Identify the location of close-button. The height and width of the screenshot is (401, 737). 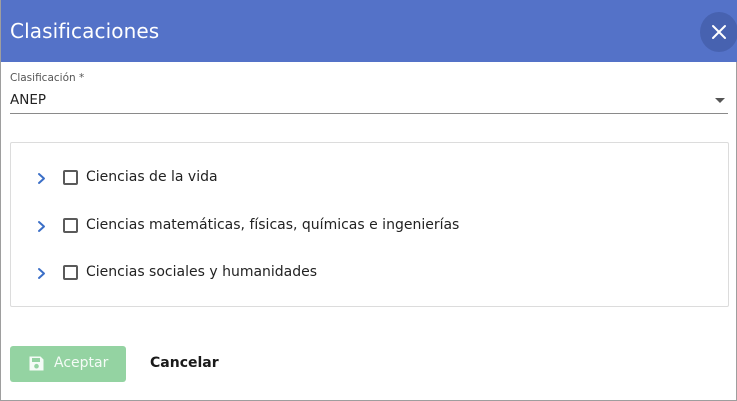
(718, 32).